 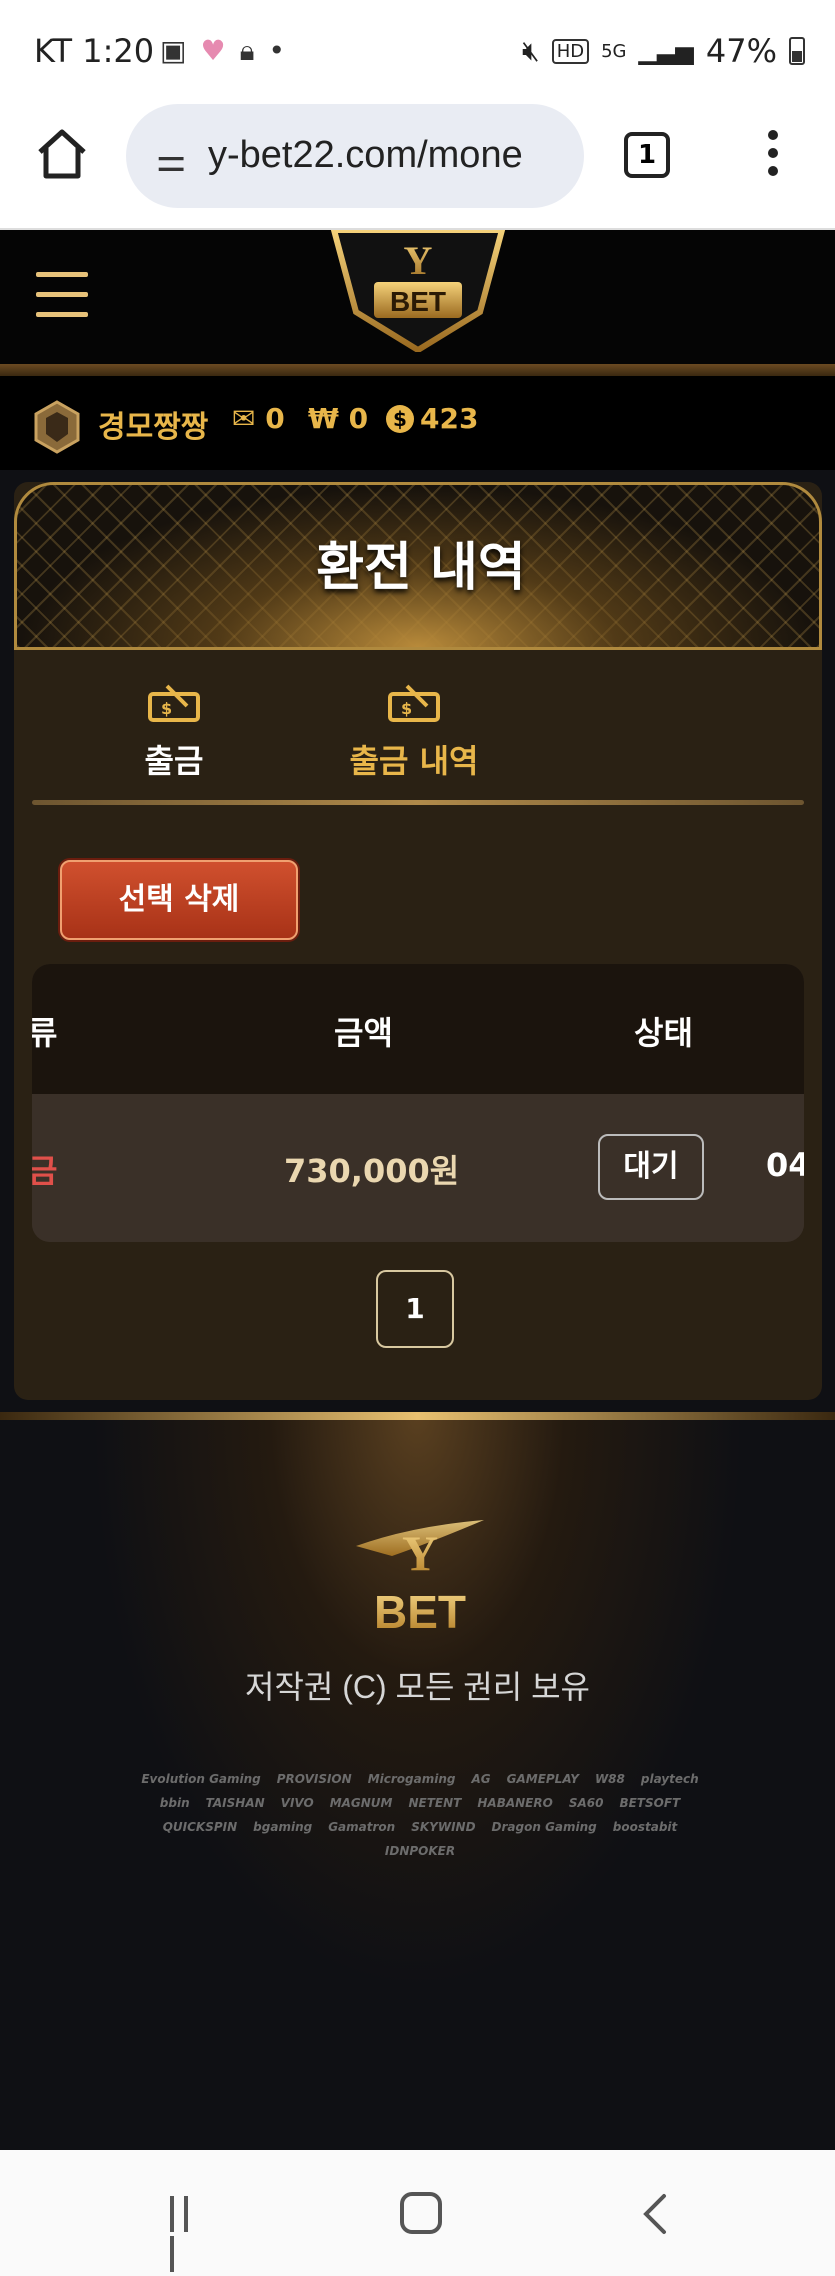 What do you see at coordinates (650, 1803) in the screenshot?
I see `provider-logo: BETSOFT` at bounding box center [650, 1803].